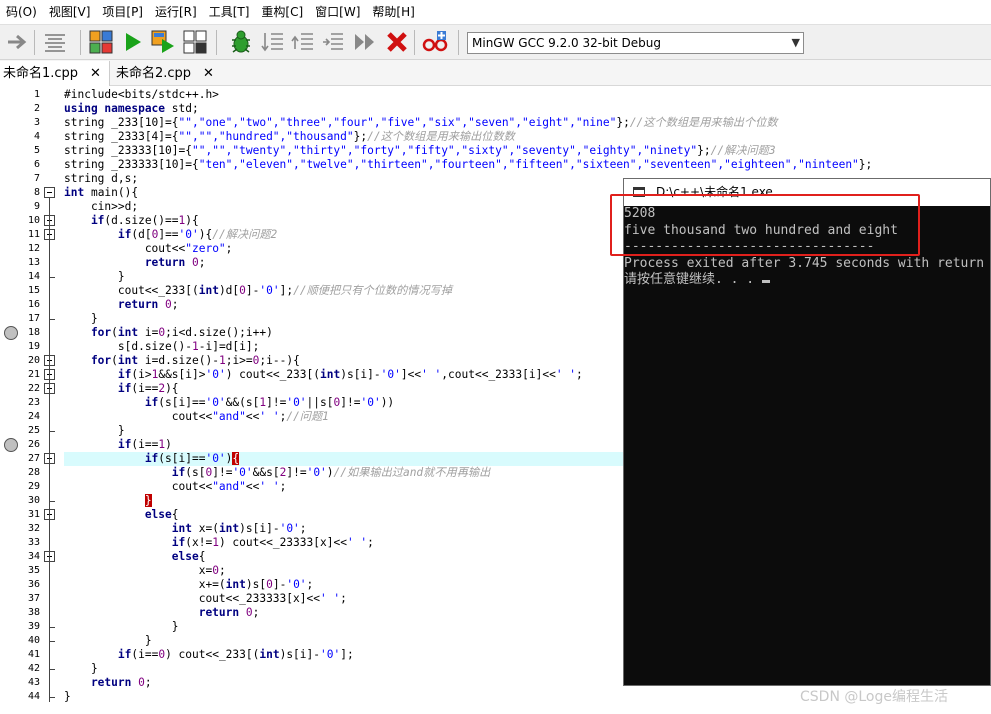 The image size is (991, 714). Describe the element at coordinates (333, 42) in the screenshot. I see `step-out-icon` at that location.